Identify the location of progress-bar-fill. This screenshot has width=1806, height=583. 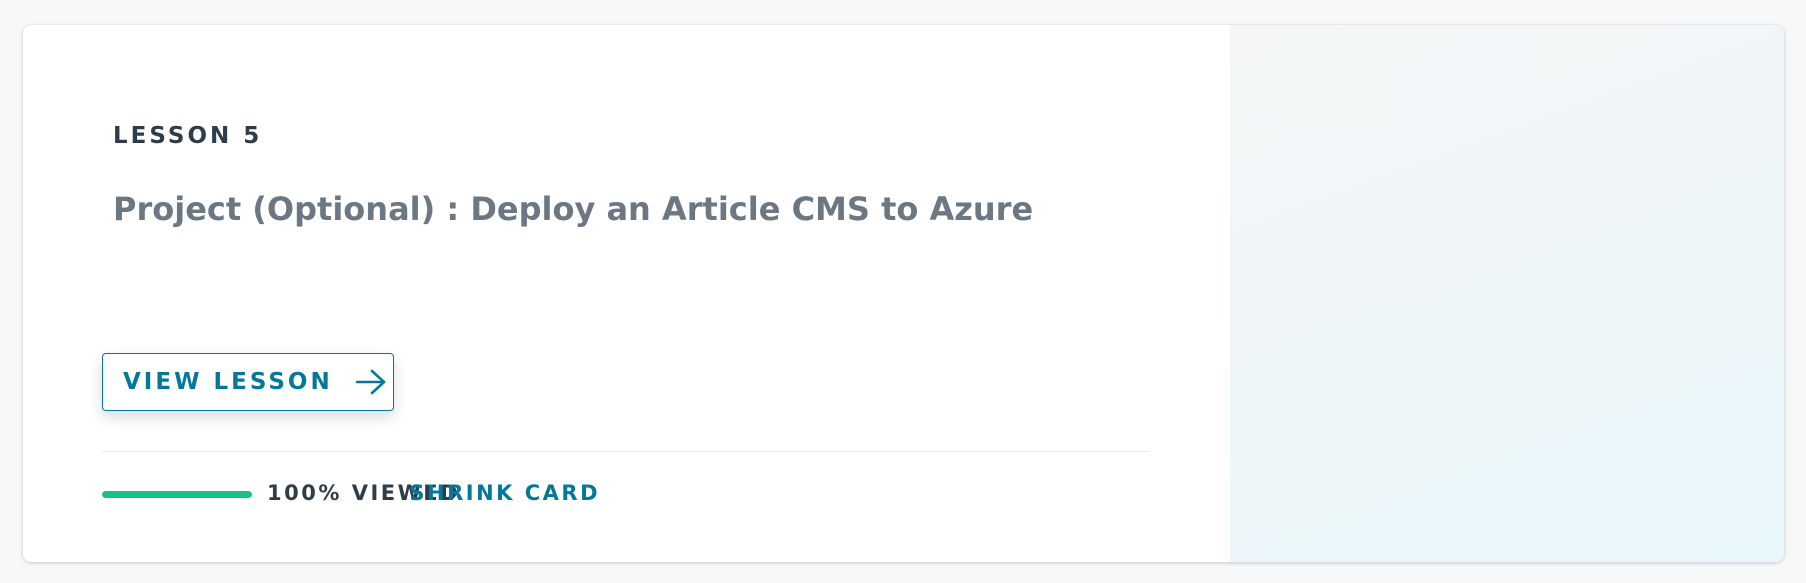
(177, 494).